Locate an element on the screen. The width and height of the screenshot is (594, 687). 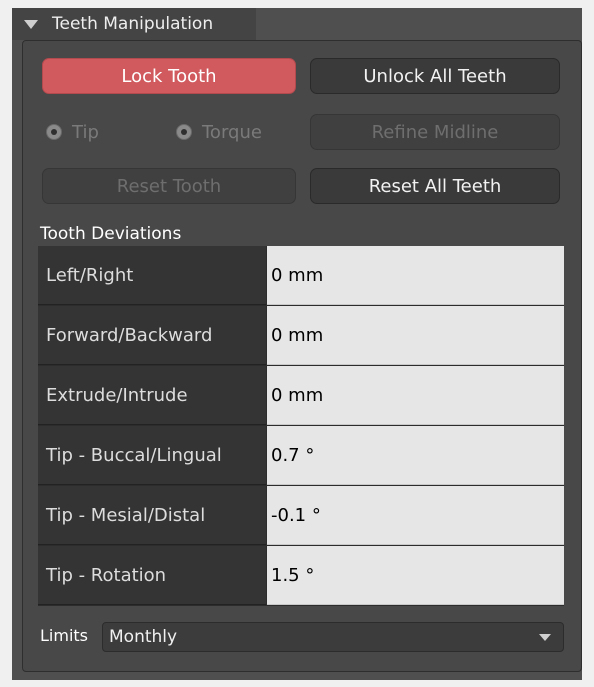
lock-tooth-button: Lock Tooth is located at coordinates (169, 76).